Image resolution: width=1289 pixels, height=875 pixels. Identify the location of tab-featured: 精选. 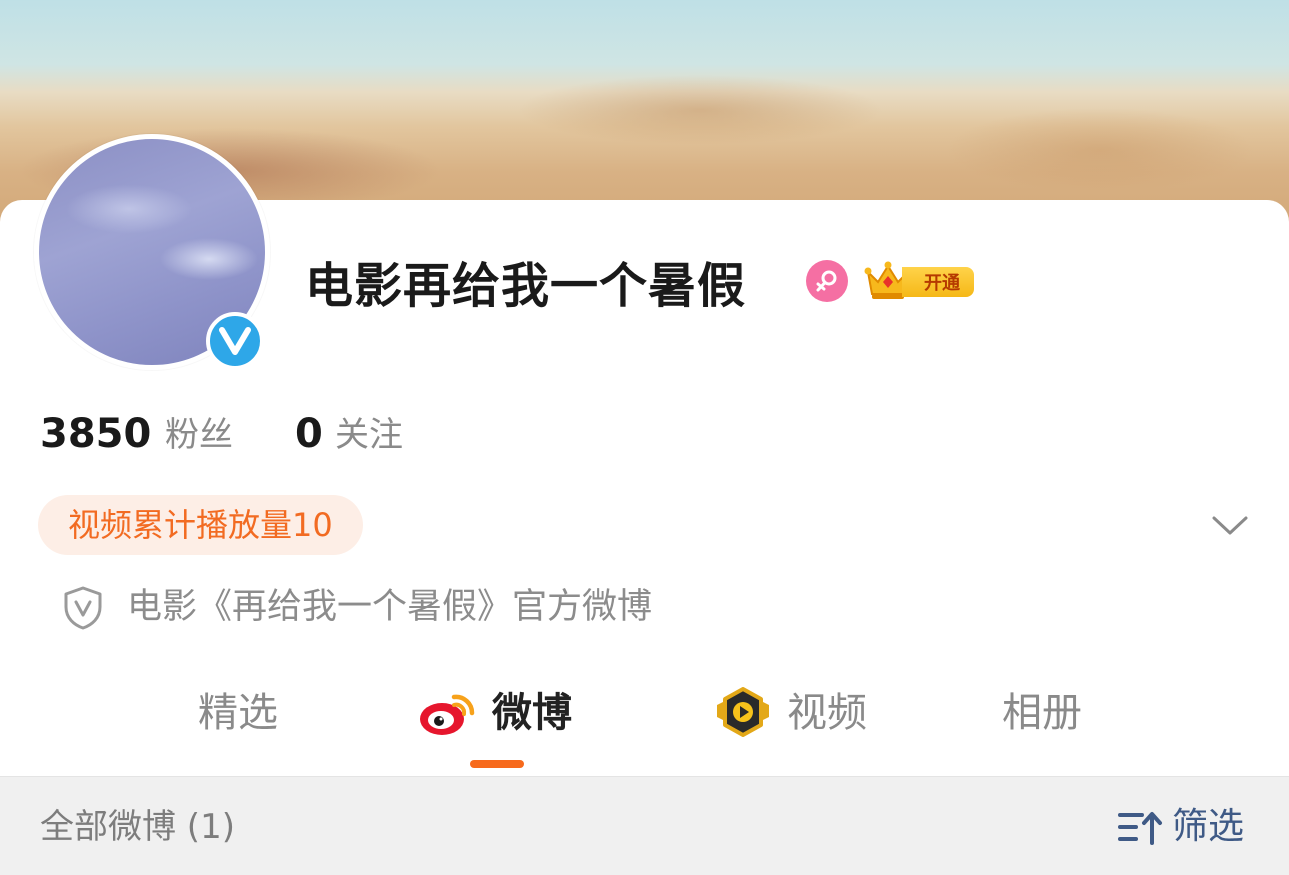
(238, 713).